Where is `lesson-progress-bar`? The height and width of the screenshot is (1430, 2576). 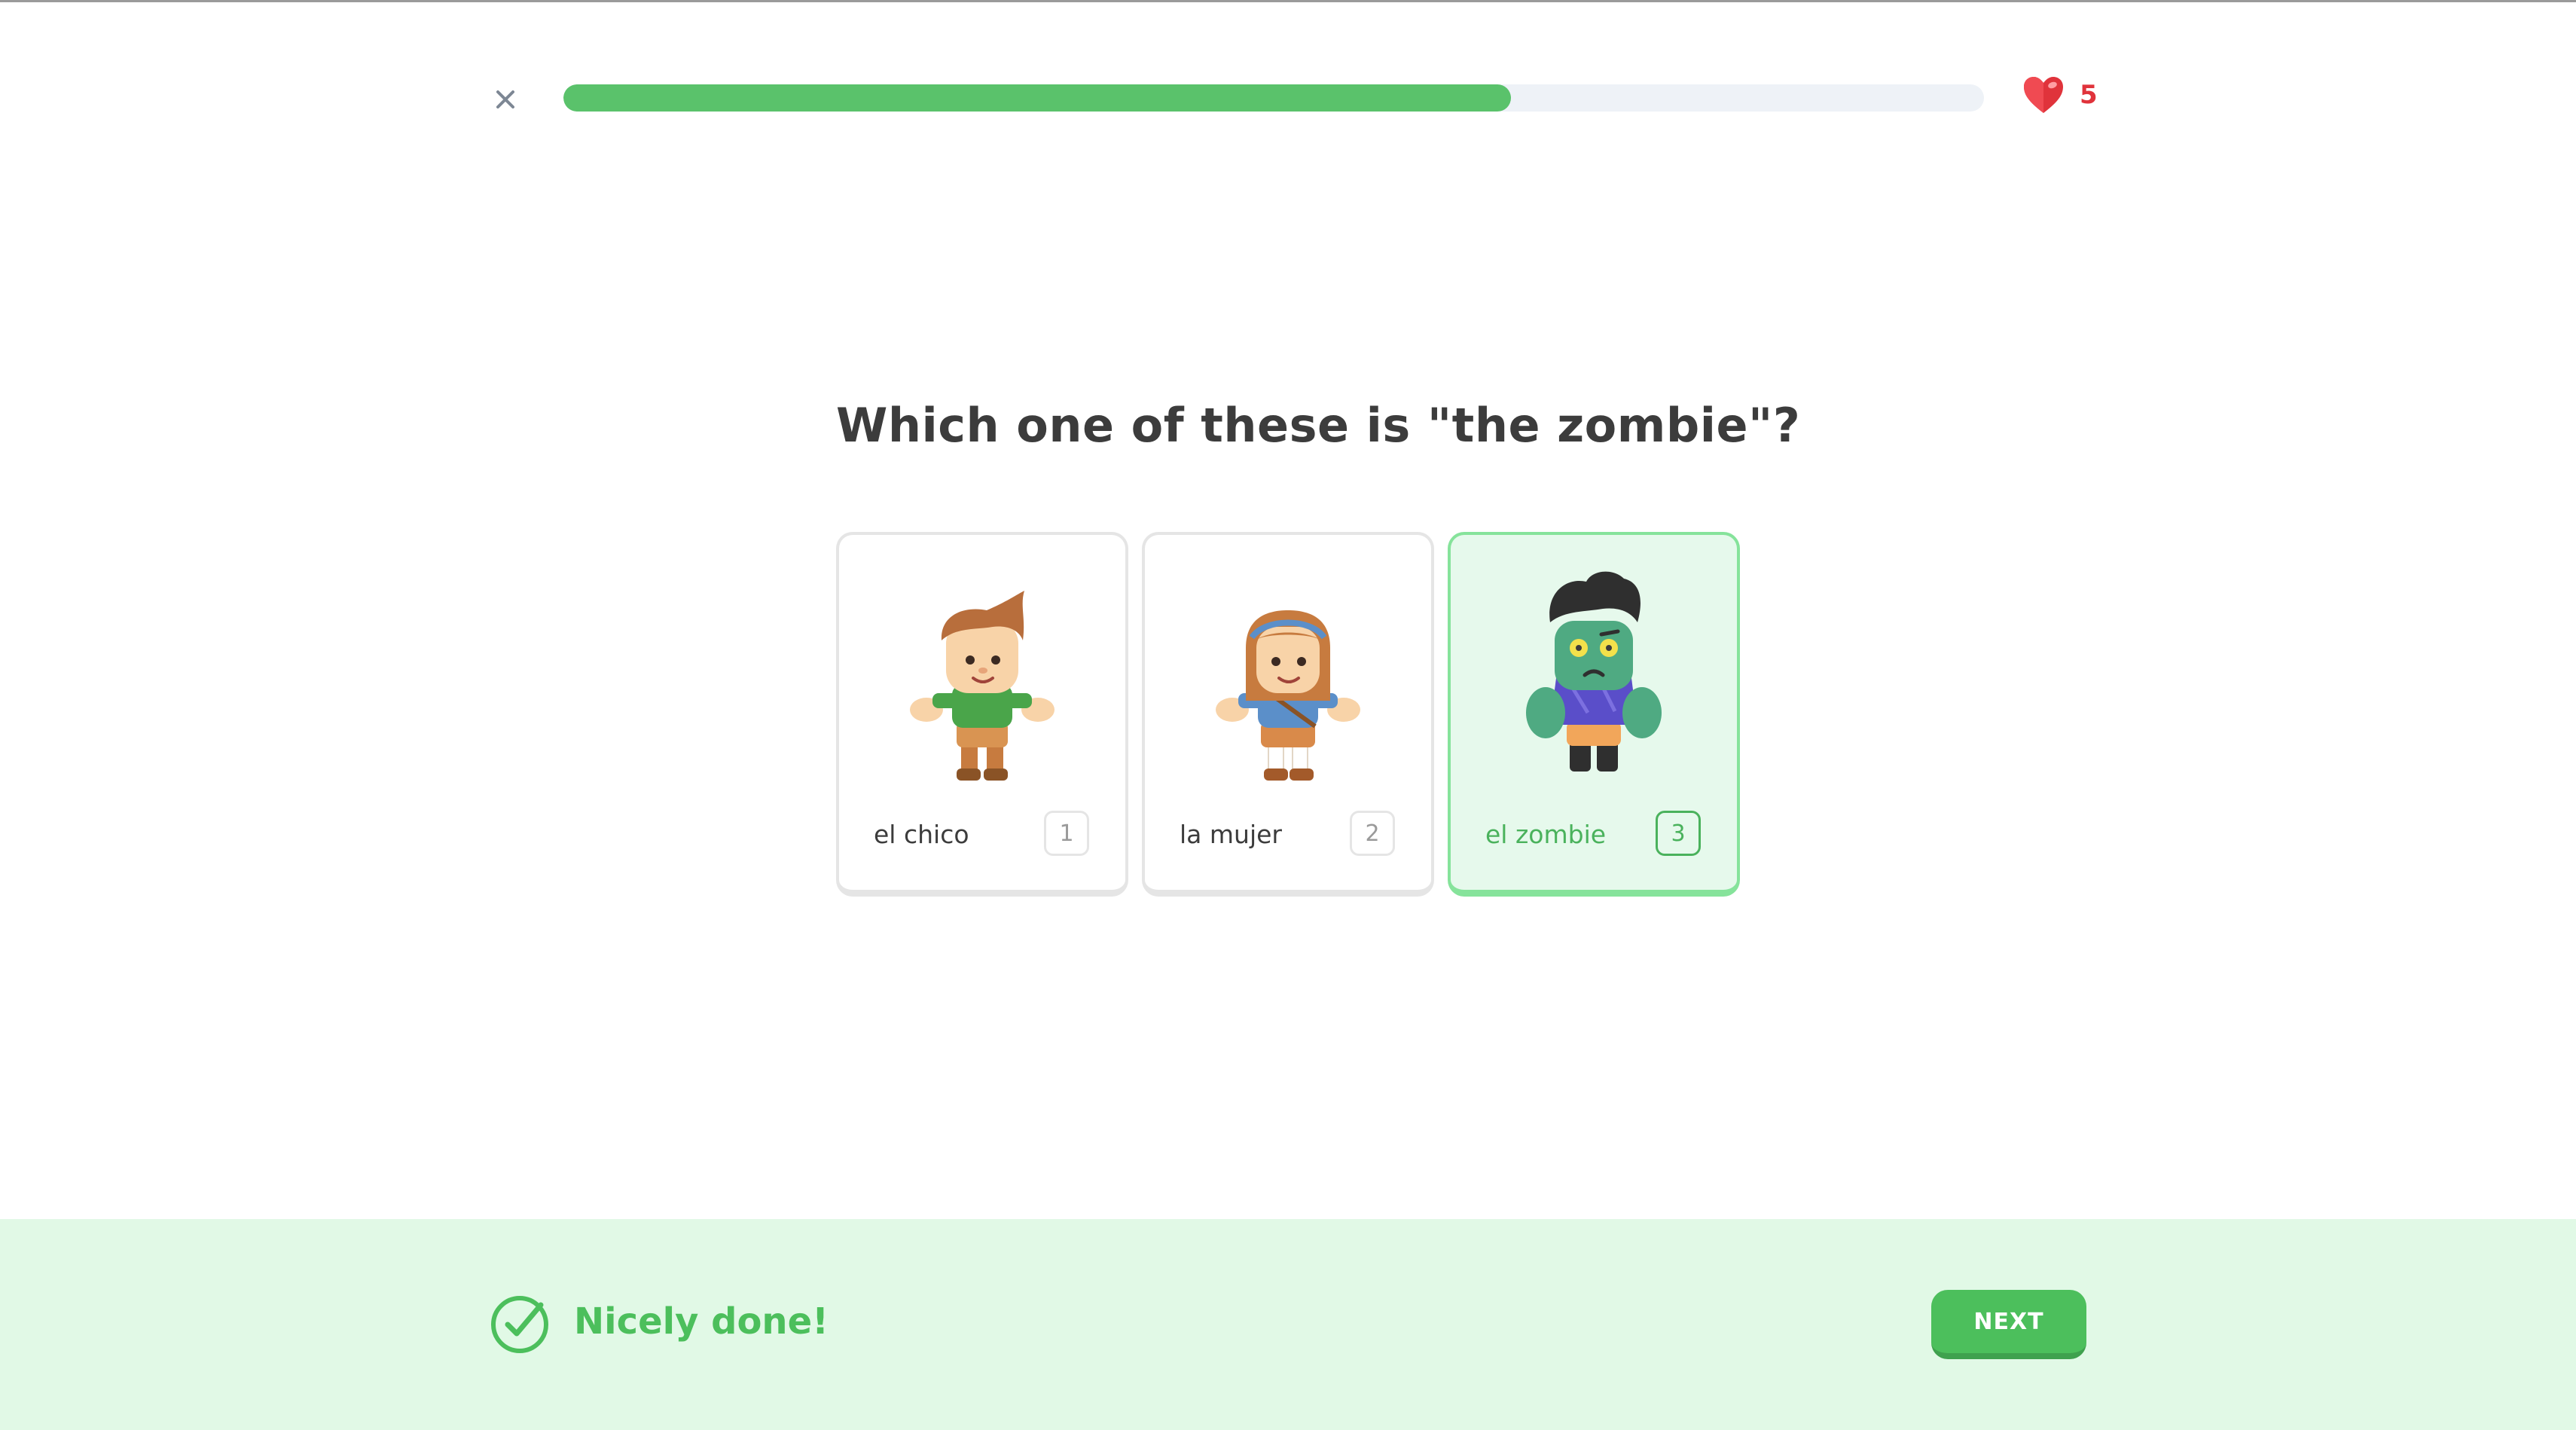
lesson-progress-bar is located at coordinates (1274, 98).